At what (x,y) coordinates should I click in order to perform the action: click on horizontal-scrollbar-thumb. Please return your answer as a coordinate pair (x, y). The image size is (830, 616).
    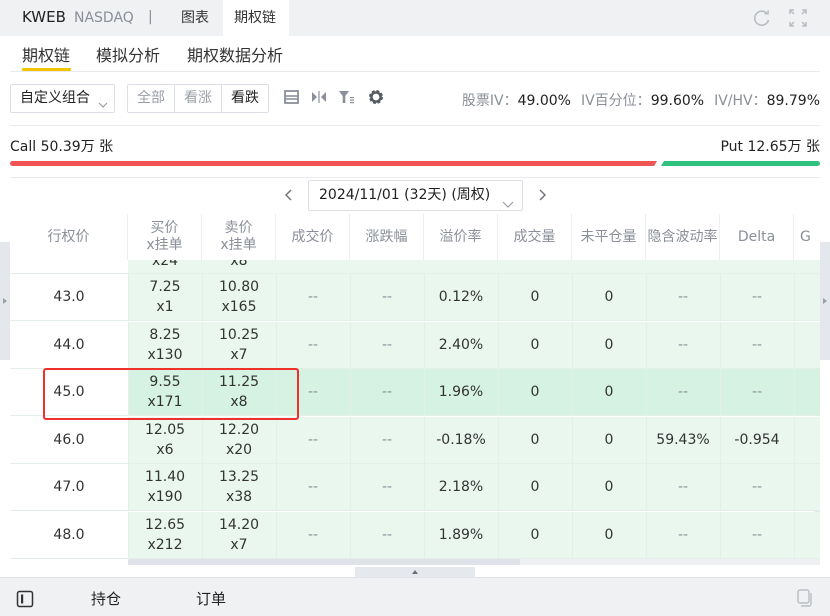
    Looking at the image, I should click on (324, 562).